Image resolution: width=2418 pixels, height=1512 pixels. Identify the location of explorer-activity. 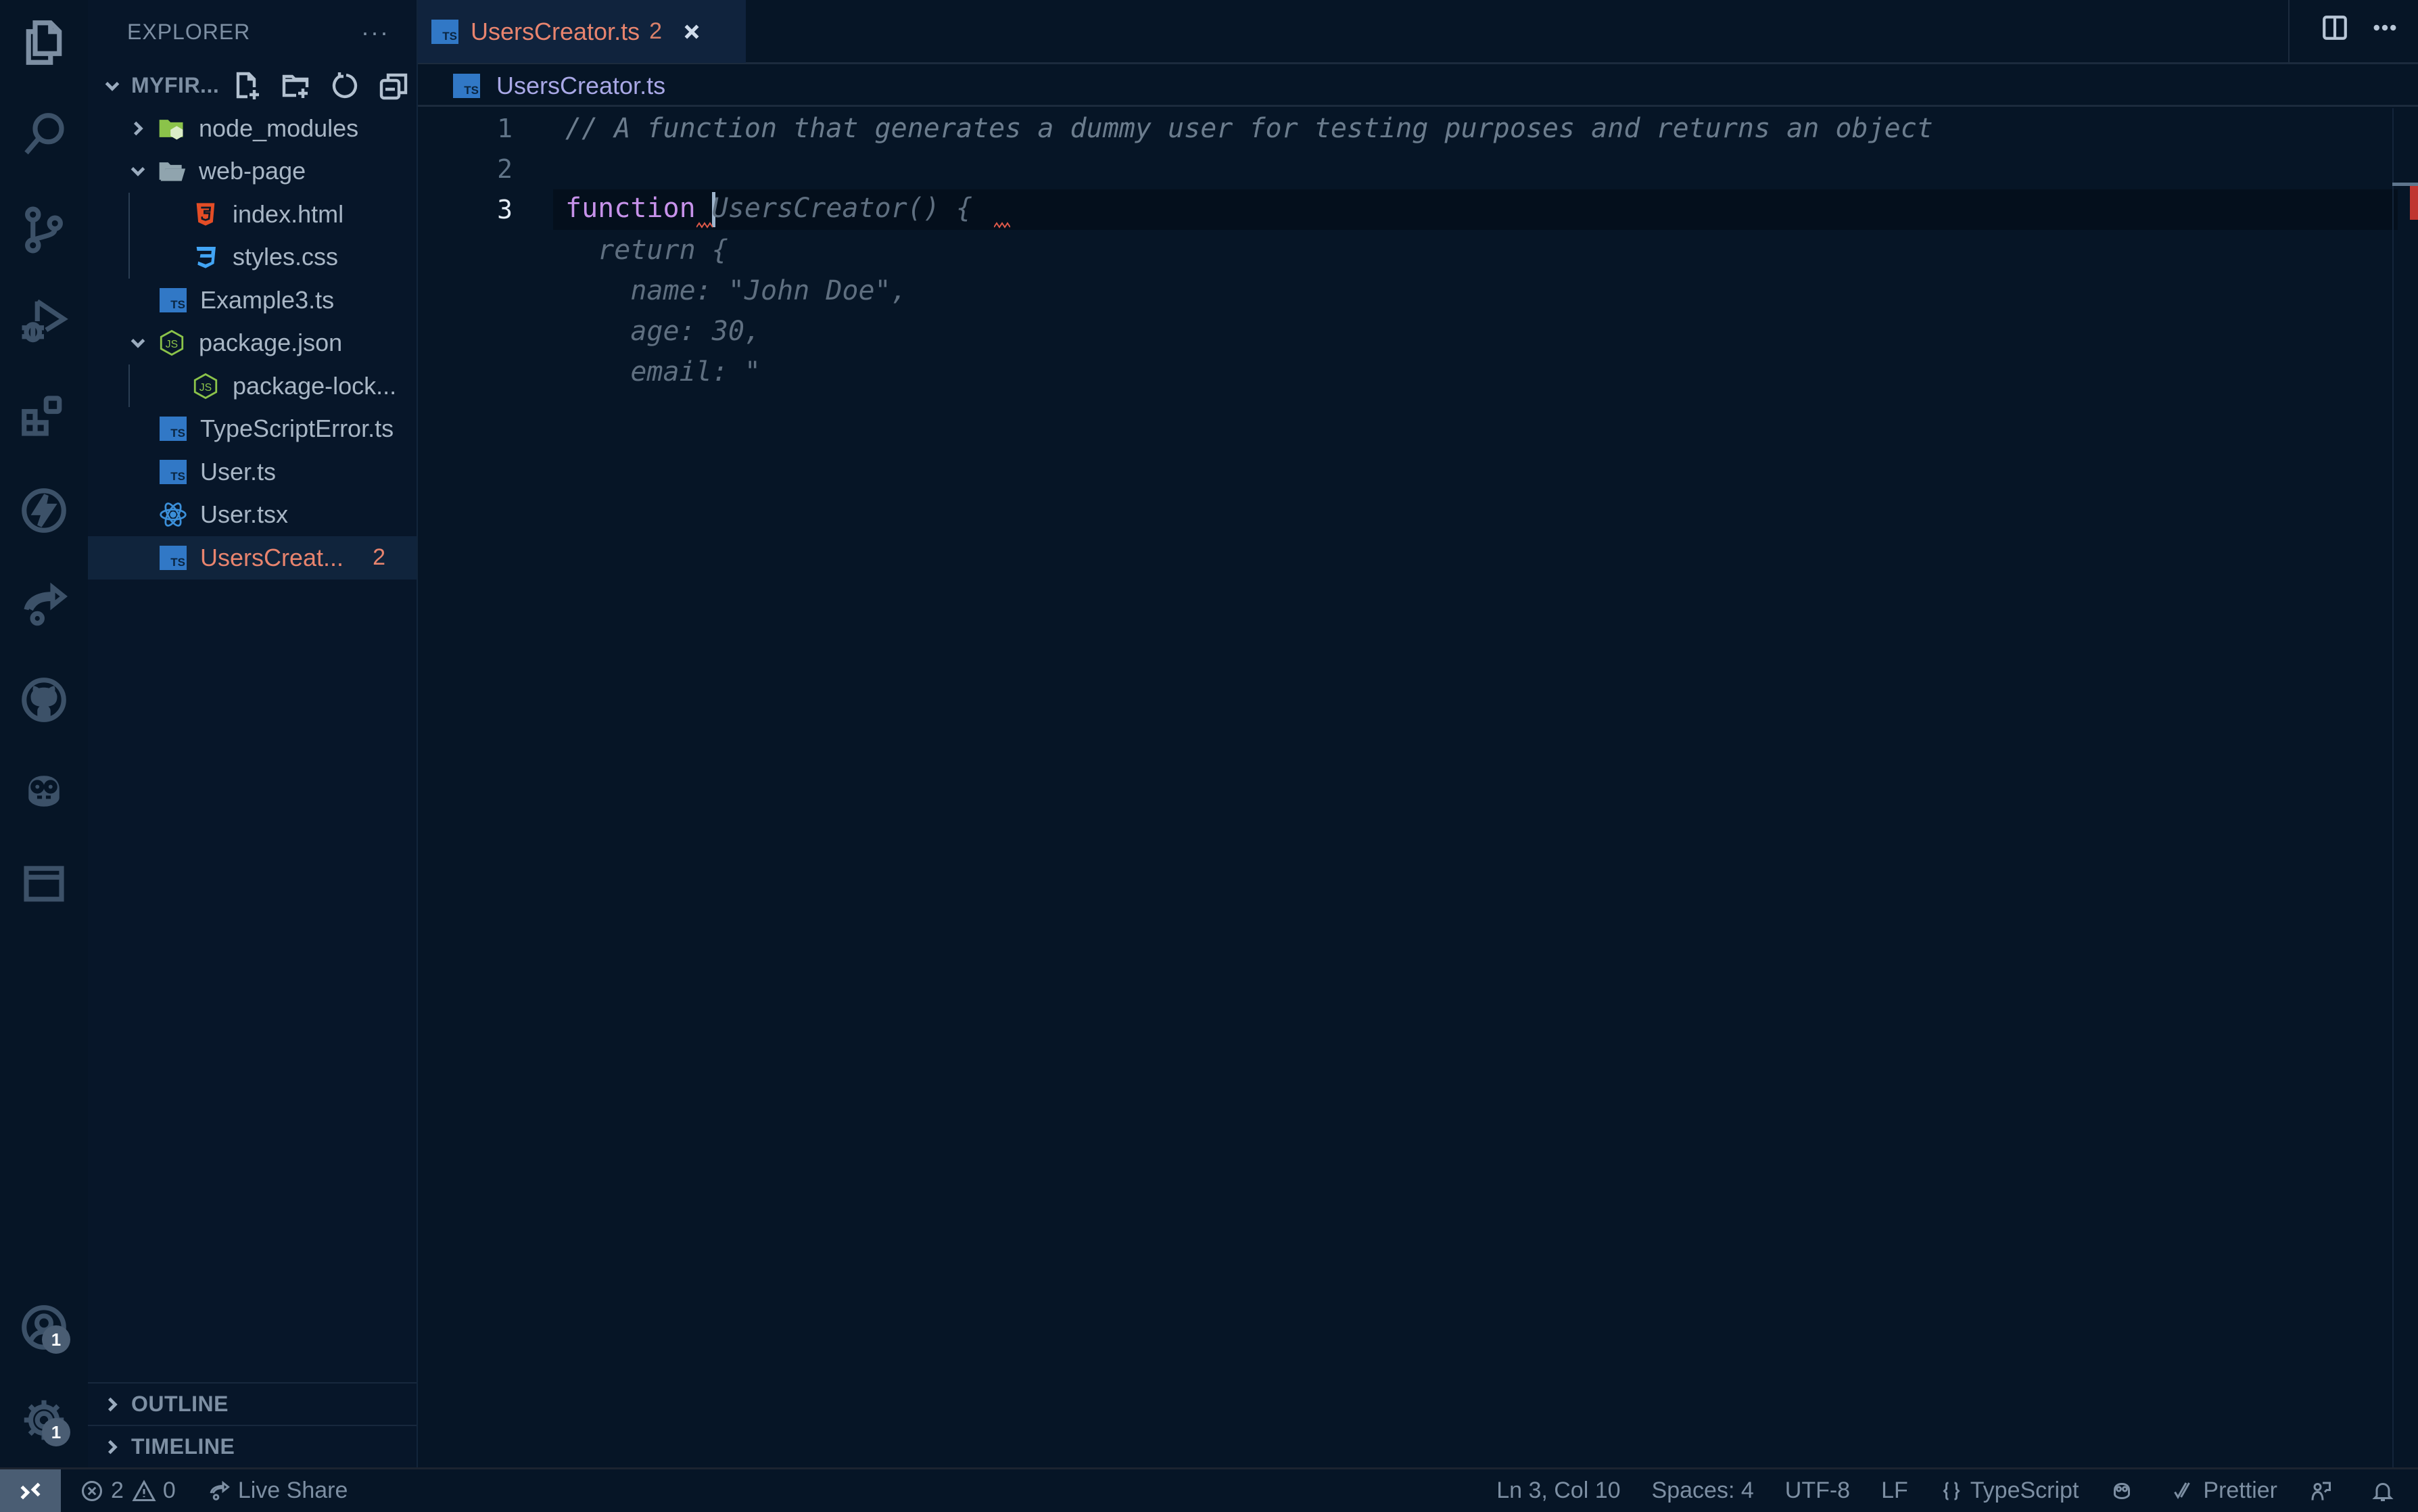
(44, 42).